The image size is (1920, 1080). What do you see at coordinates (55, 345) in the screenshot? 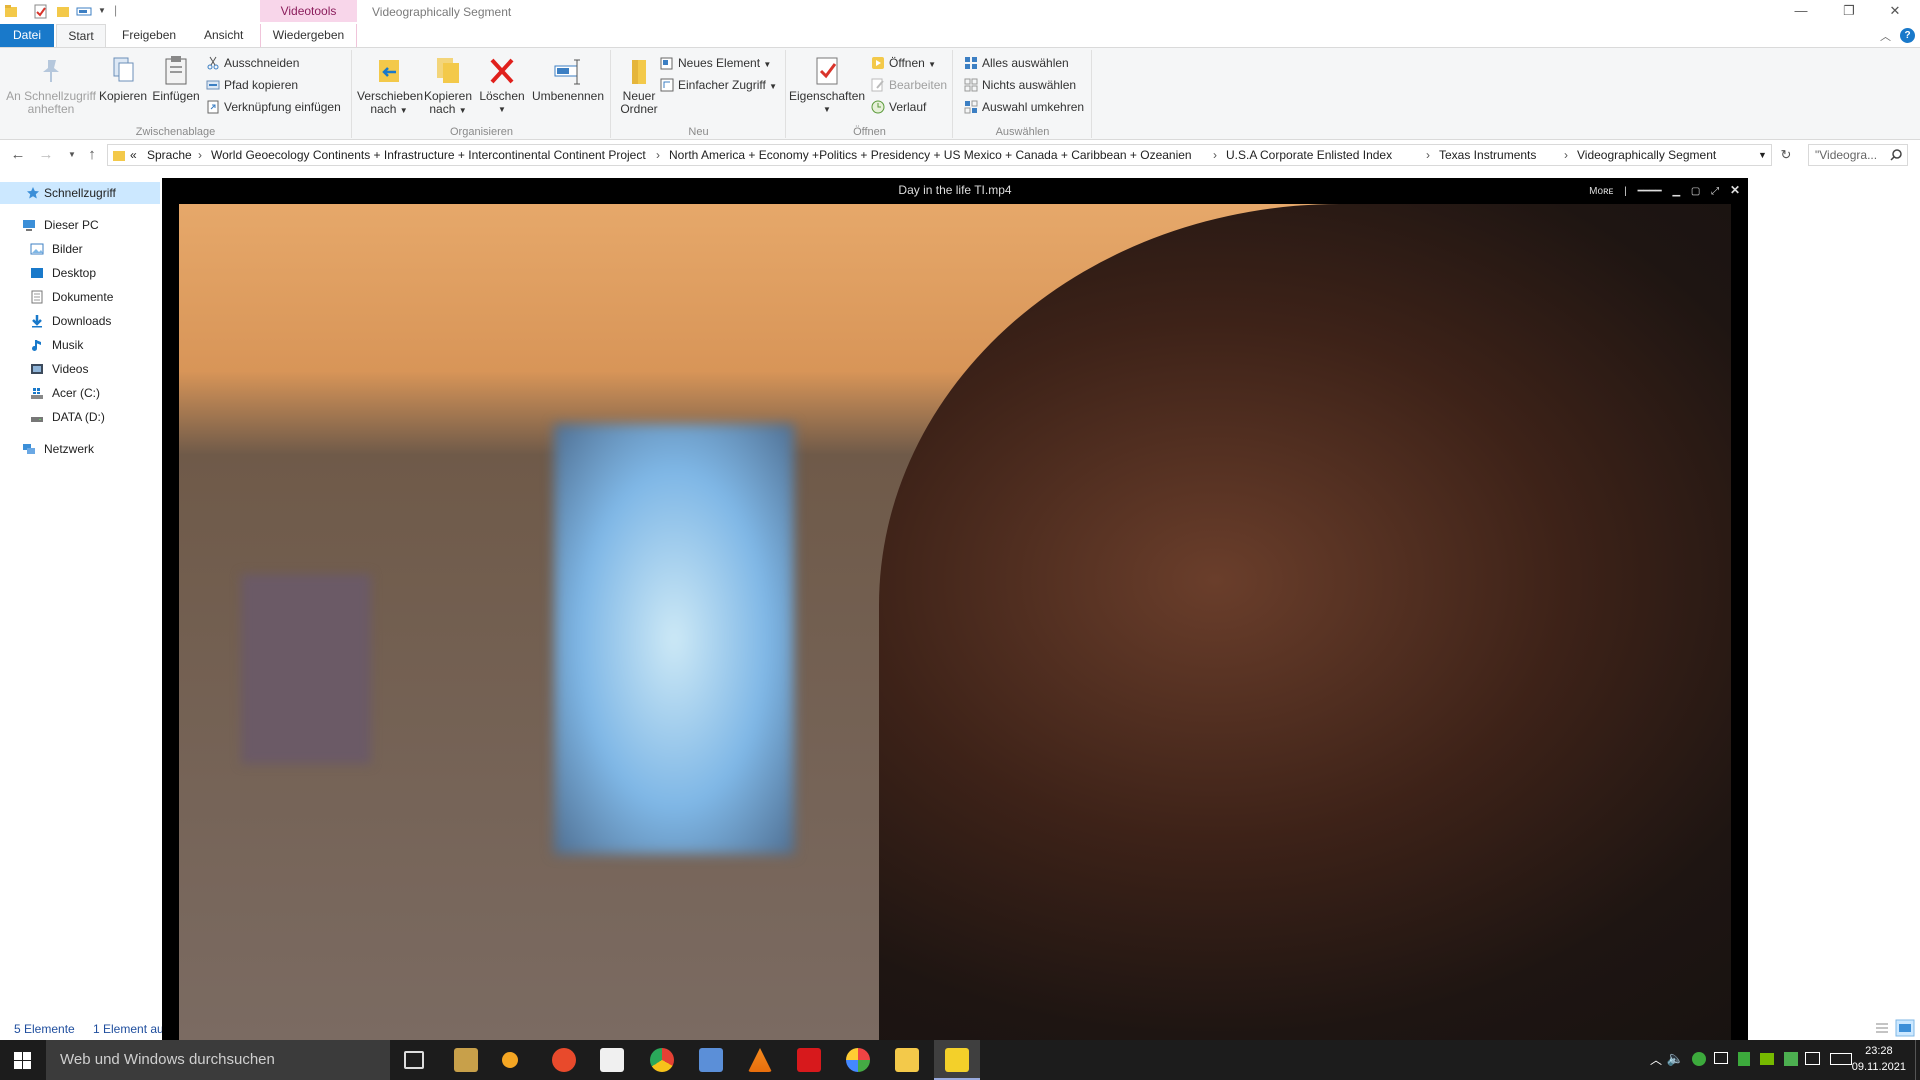
I see `nav-item-musik: Musik` at bounding box center [55, 345].